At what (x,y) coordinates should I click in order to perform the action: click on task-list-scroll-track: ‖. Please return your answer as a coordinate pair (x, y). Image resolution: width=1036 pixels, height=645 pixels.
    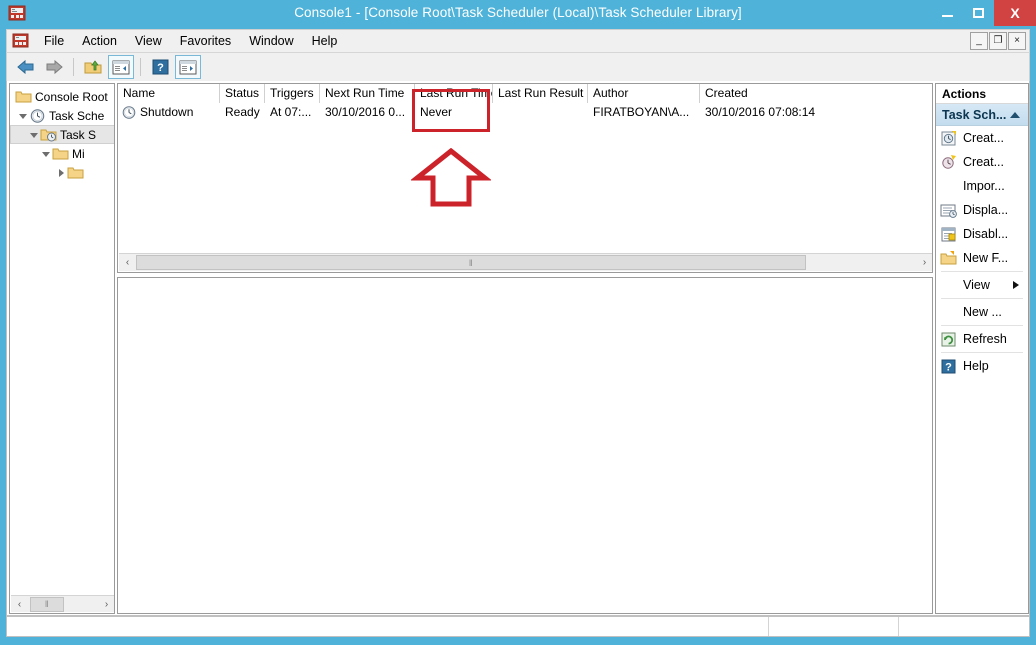
    Looking at the image, I should click on (526, 262).